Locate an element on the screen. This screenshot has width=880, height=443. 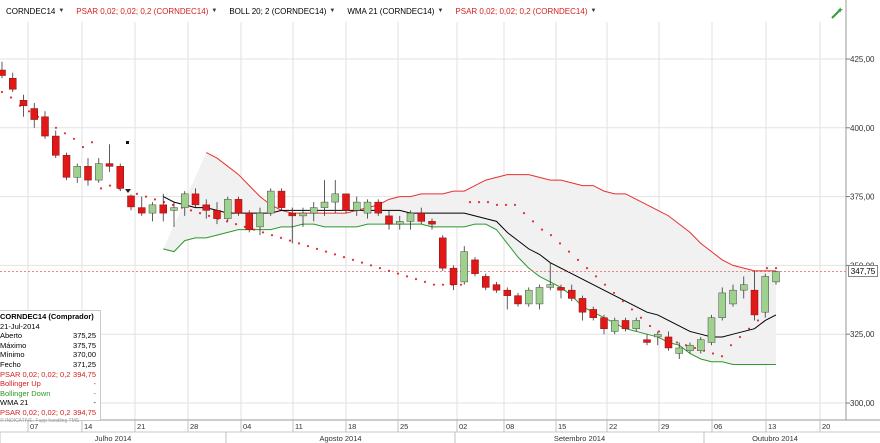
info-row-value: 375,25 is located at coordinates (84, 336).